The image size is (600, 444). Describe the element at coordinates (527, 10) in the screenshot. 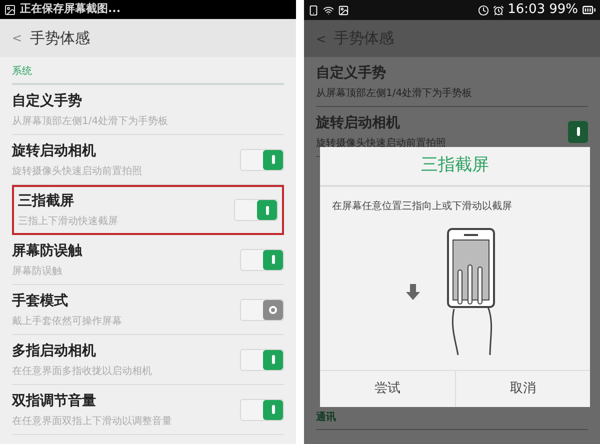

I see `status-time: 16:03` at that location.